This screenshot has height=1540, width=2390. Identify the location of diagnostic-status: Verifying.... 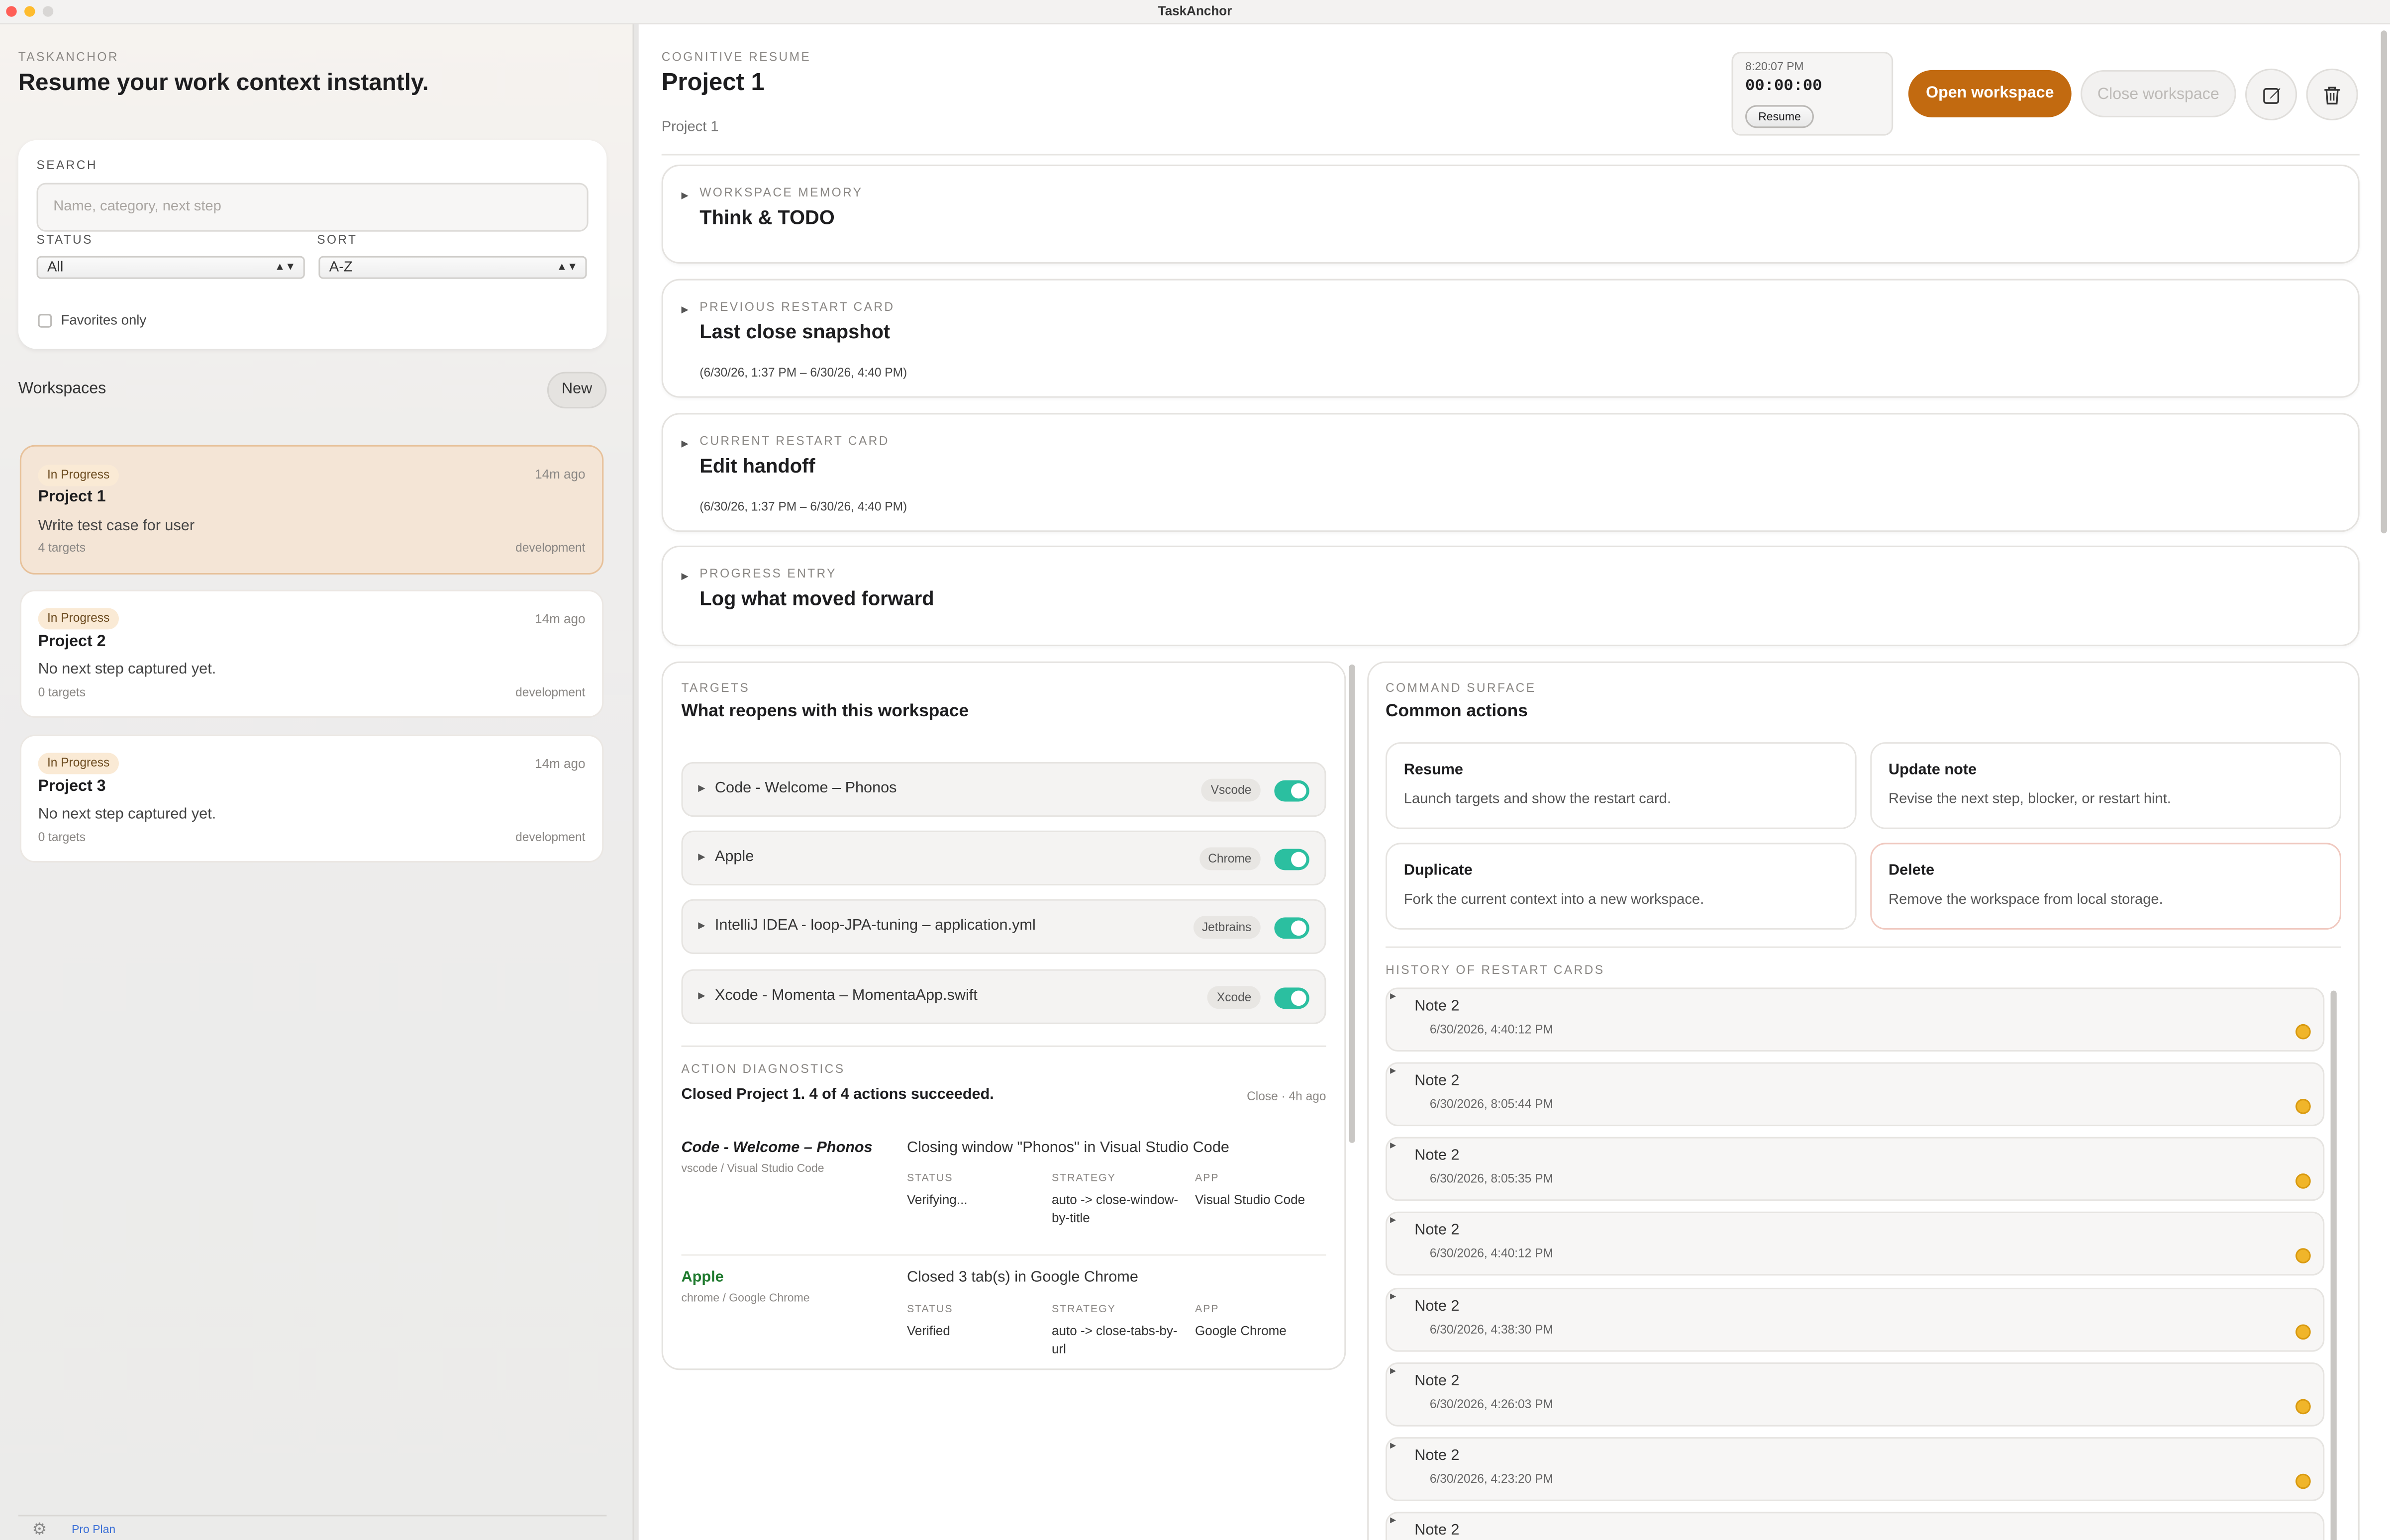
(937, 1199).